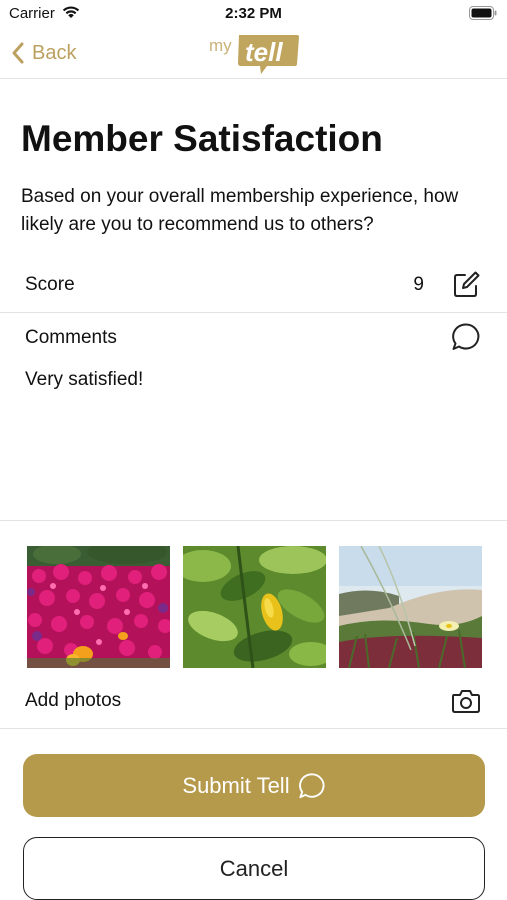 The height and width of the screenshot is (900, 507). Describe the element at coordinates (236, 785) in the screenshot. I see `submit-label: Submit Tell` at that location.